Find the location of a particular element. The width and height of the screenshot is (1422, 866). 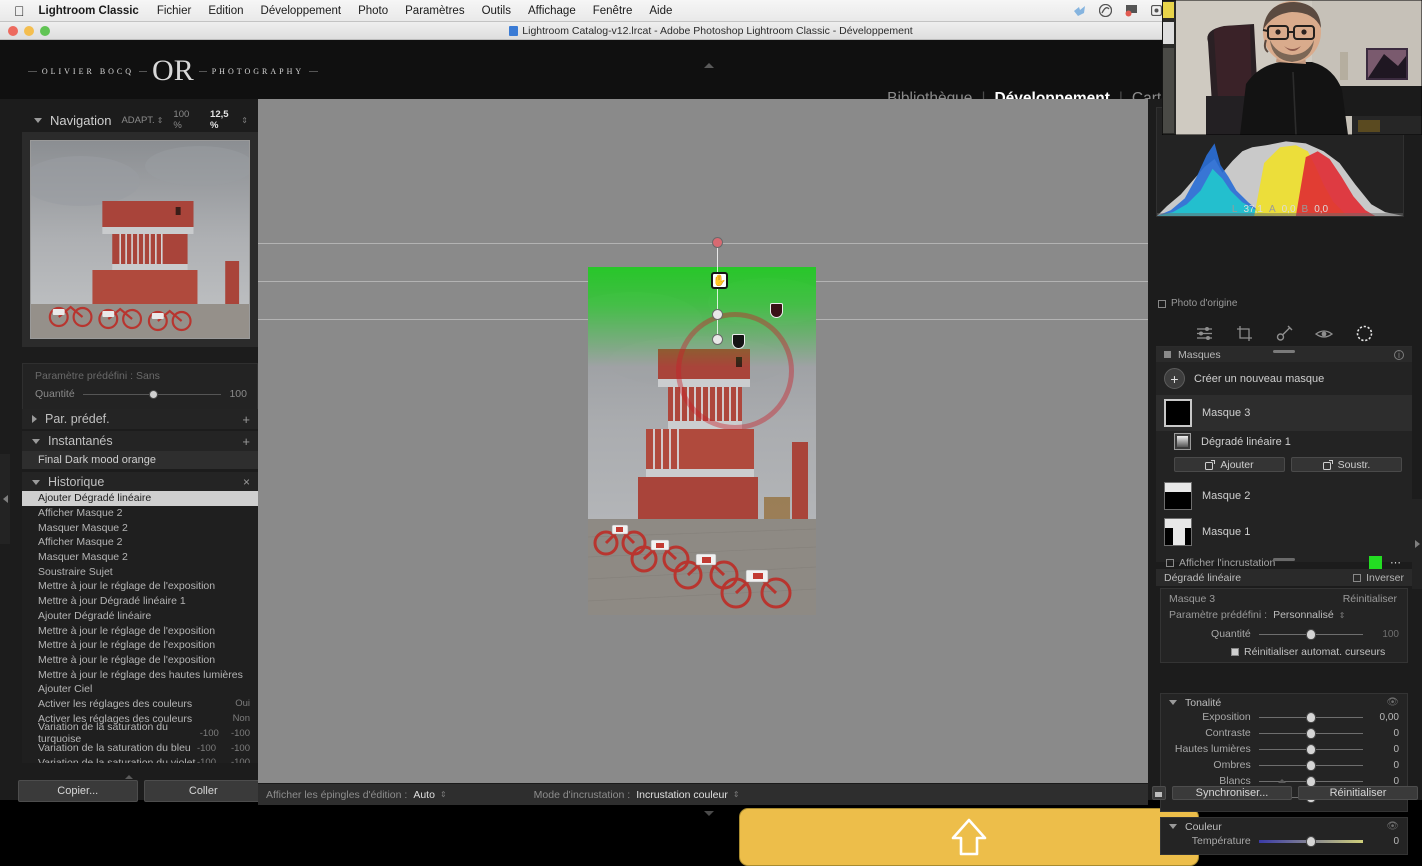

menubar-app-name: Lightroom Classic is located at coordinates (89, 11).